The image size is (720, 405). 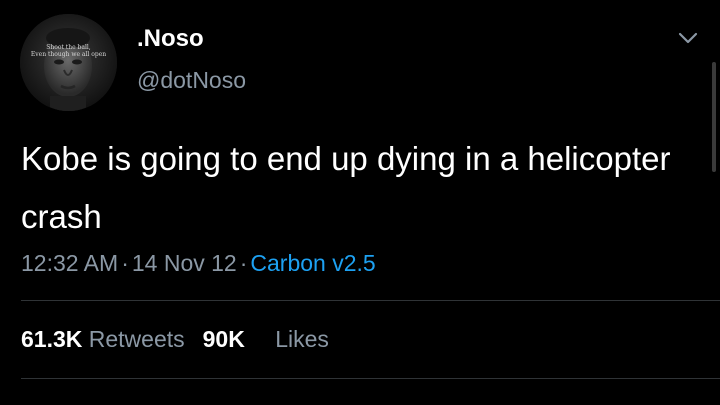 I want to click on likes-link: 90K Likes, so click(x=266, y=339).